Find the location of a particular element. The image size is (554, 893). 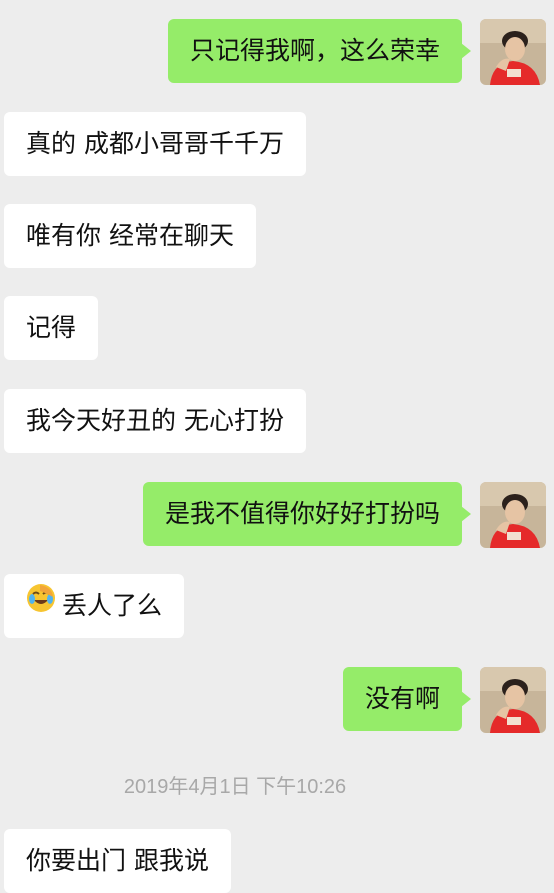

message-text: 你要出门 跟我说 is located at coordinates (117, 860).